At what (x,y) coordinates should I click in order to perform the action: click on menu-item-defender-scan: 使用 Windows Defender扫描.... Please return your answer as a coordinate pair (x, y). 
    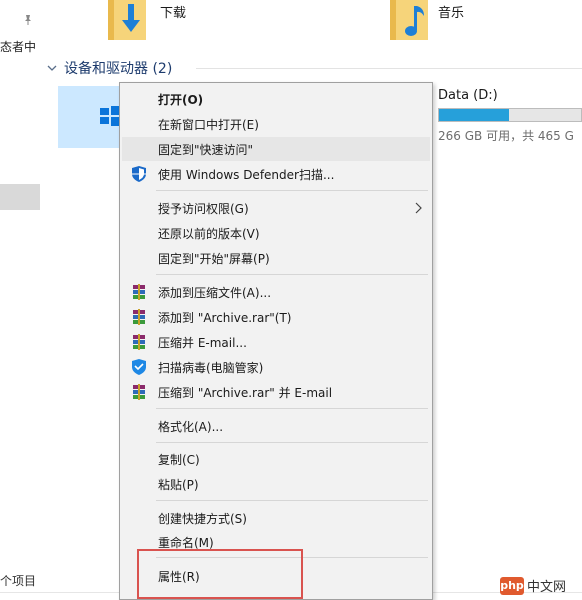
    Looking at the image, I should click on (276, 174).